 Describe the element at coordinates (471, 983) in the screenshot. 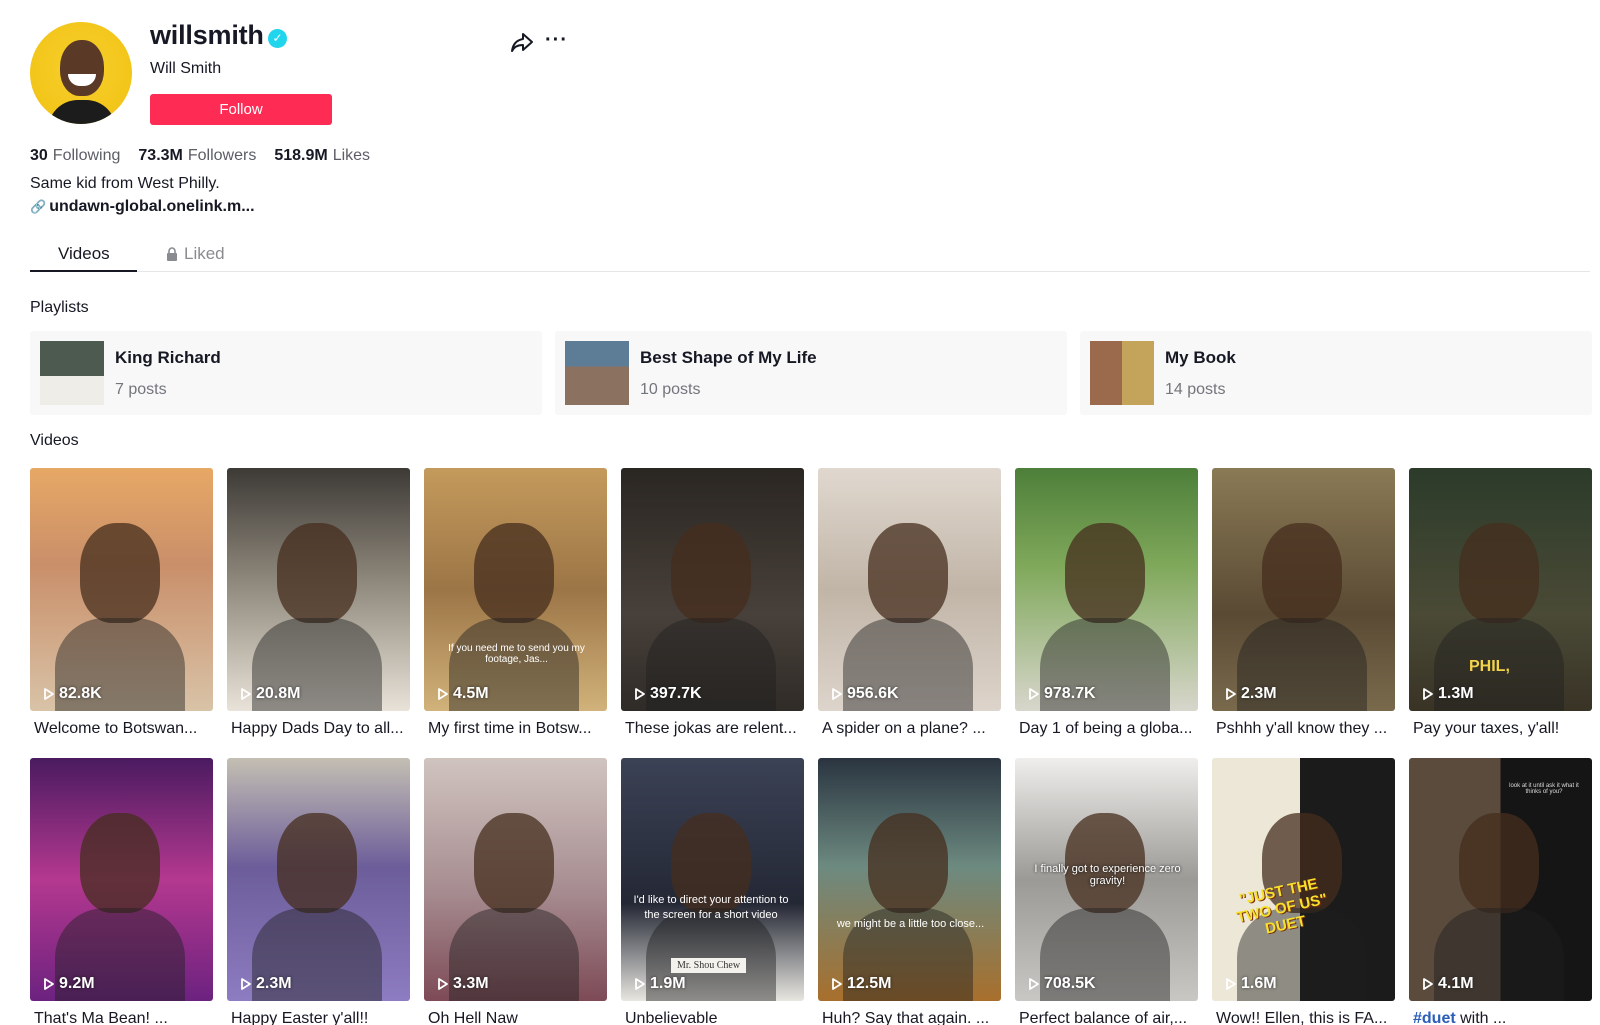

I see `view-count-text: 3.3M` at that location.